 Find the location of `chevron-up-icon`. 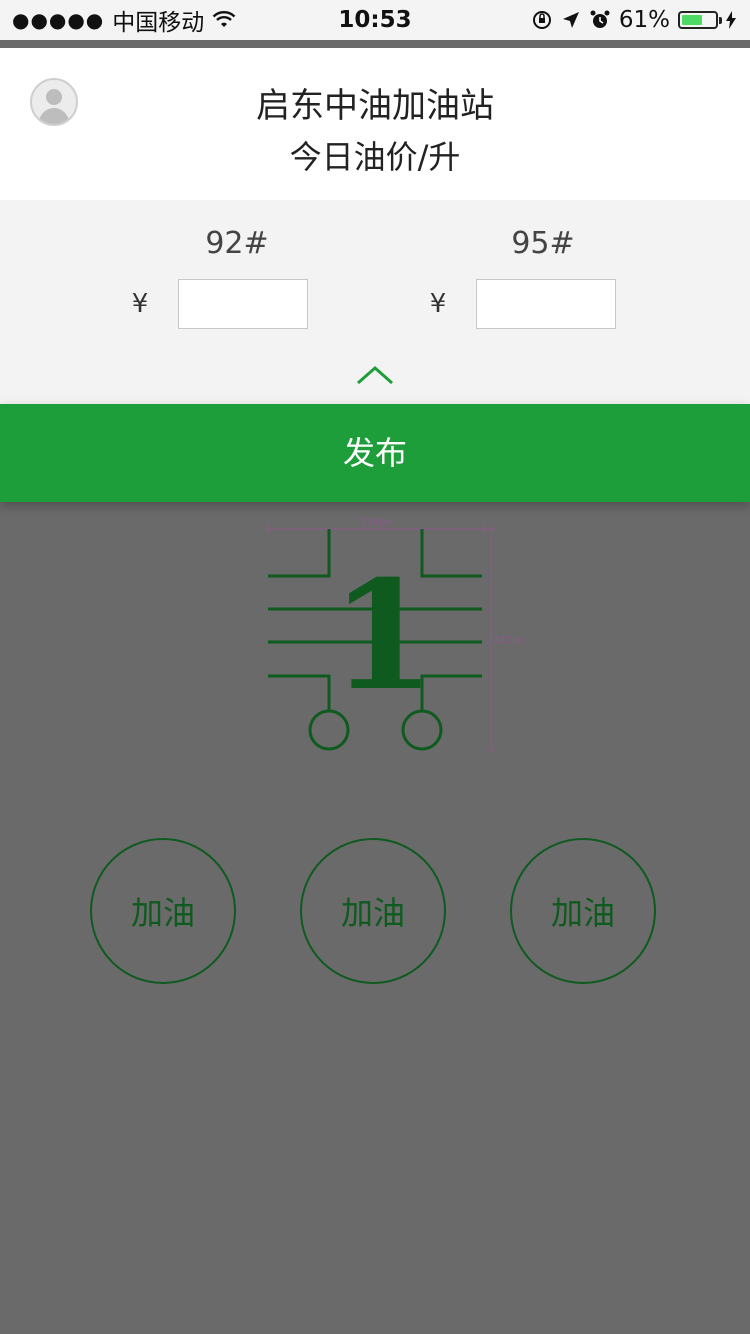

chevron-up-icon is located at coordinates (375, 375).